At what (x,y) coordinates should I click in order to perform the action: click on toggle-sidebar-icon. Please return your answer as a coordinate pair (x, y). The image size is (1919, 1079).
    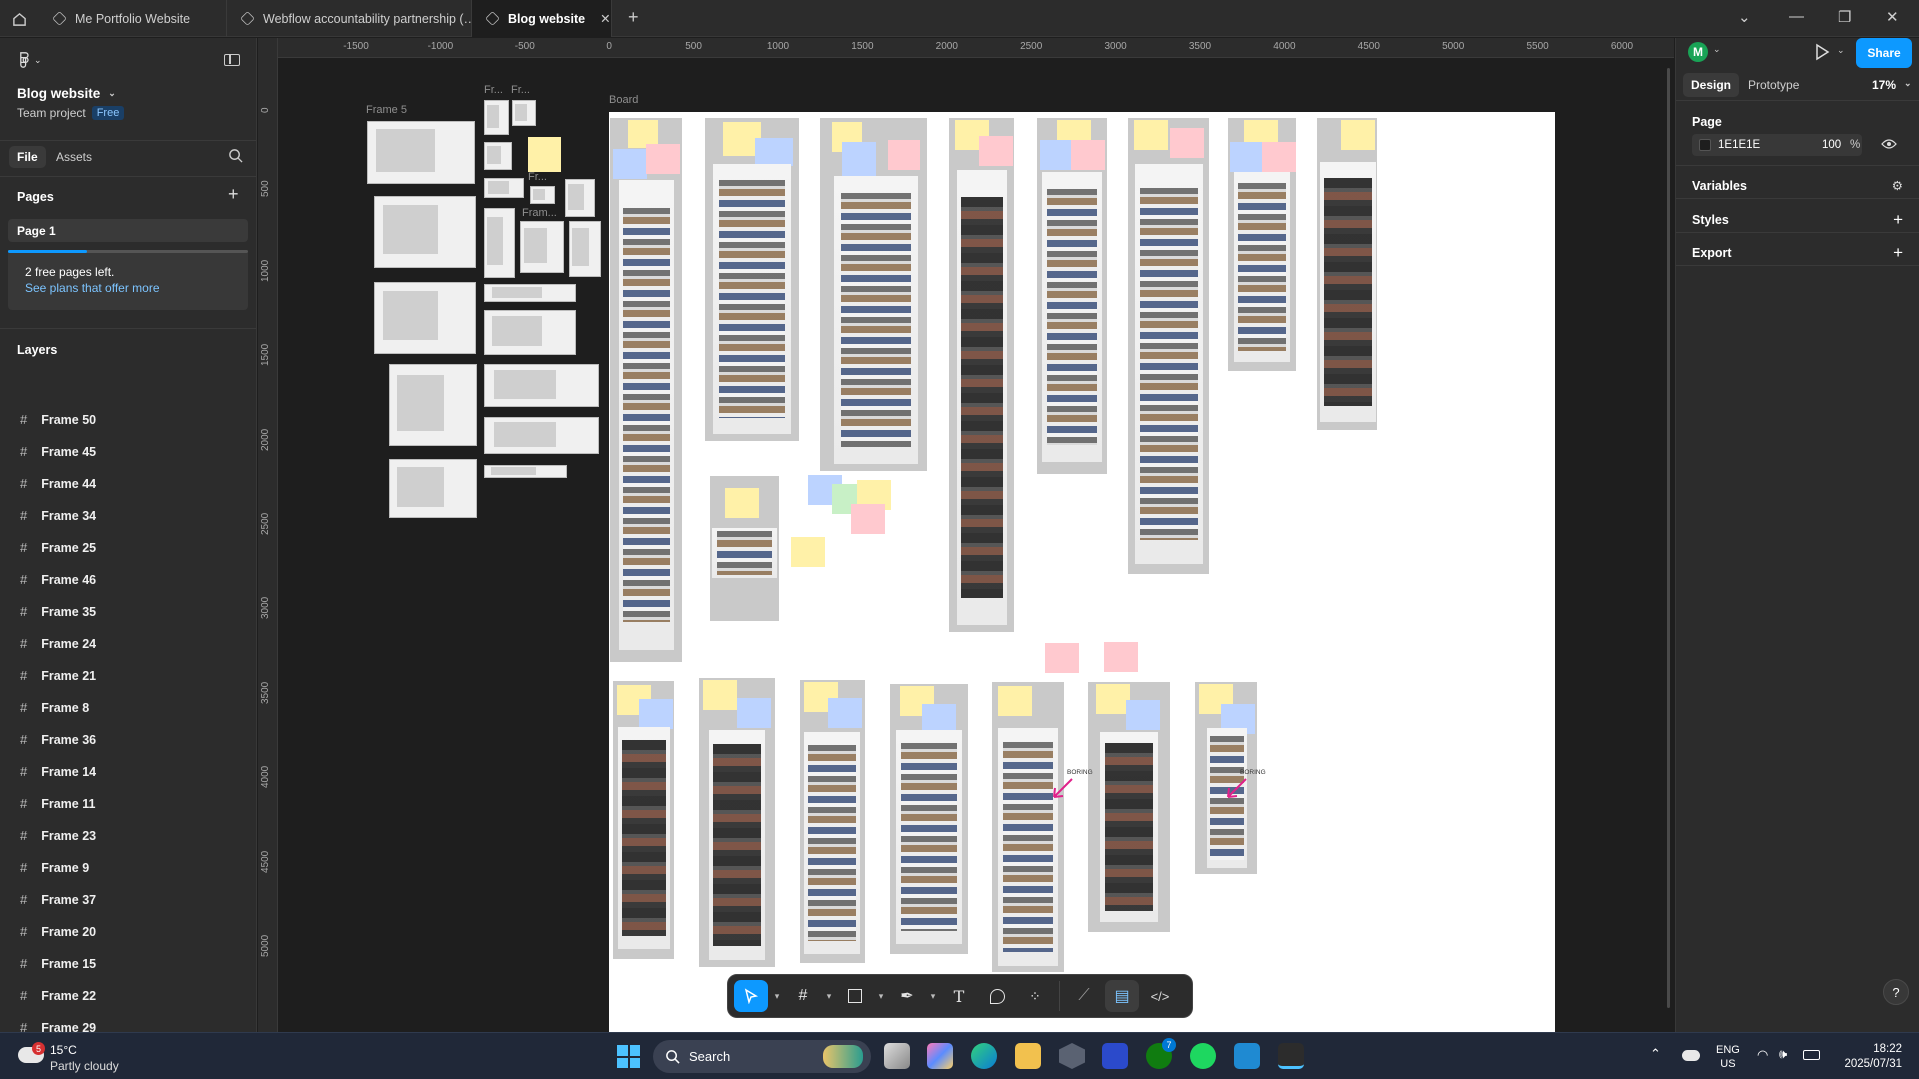
    Looking at the image, I should click on (232, 60).